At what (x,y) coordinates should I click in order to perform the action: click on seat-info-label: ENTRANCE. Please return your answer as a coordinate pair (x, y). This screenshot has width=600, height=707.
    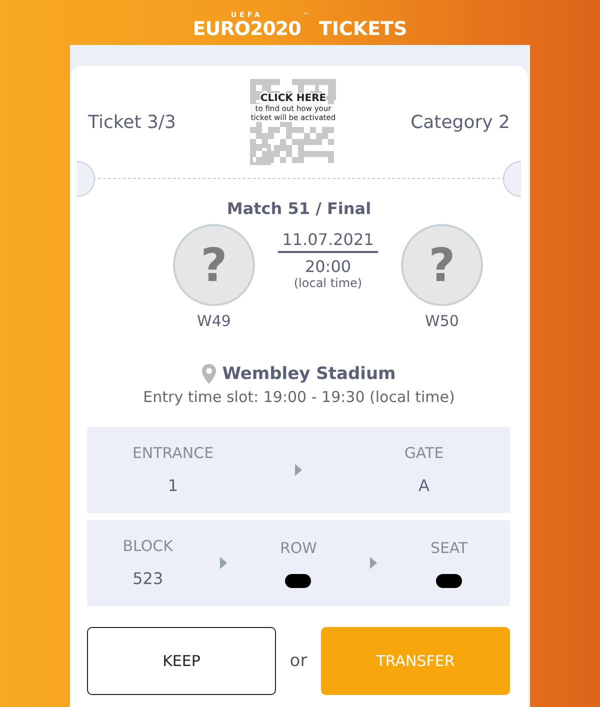
    Looking at the image, I should click on (173, 453).